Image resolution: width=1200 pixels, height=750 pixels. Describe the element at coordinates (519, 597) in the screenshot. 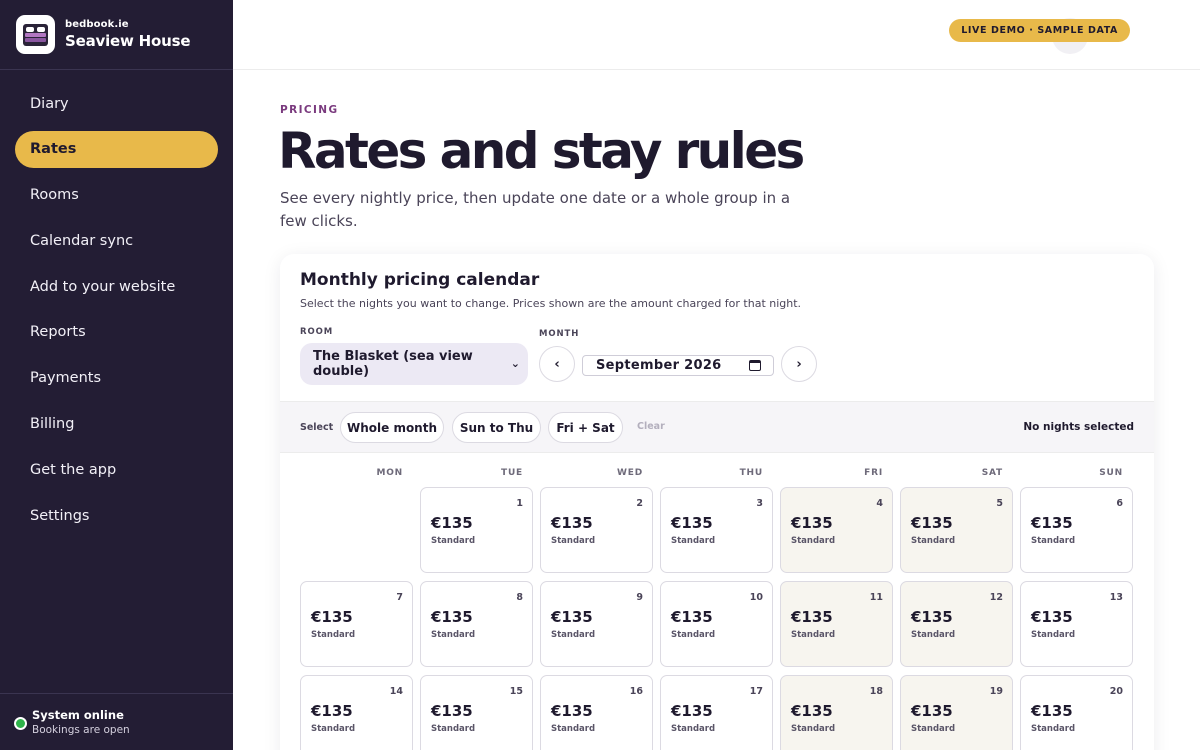

I see `day-number: 8` at that location.